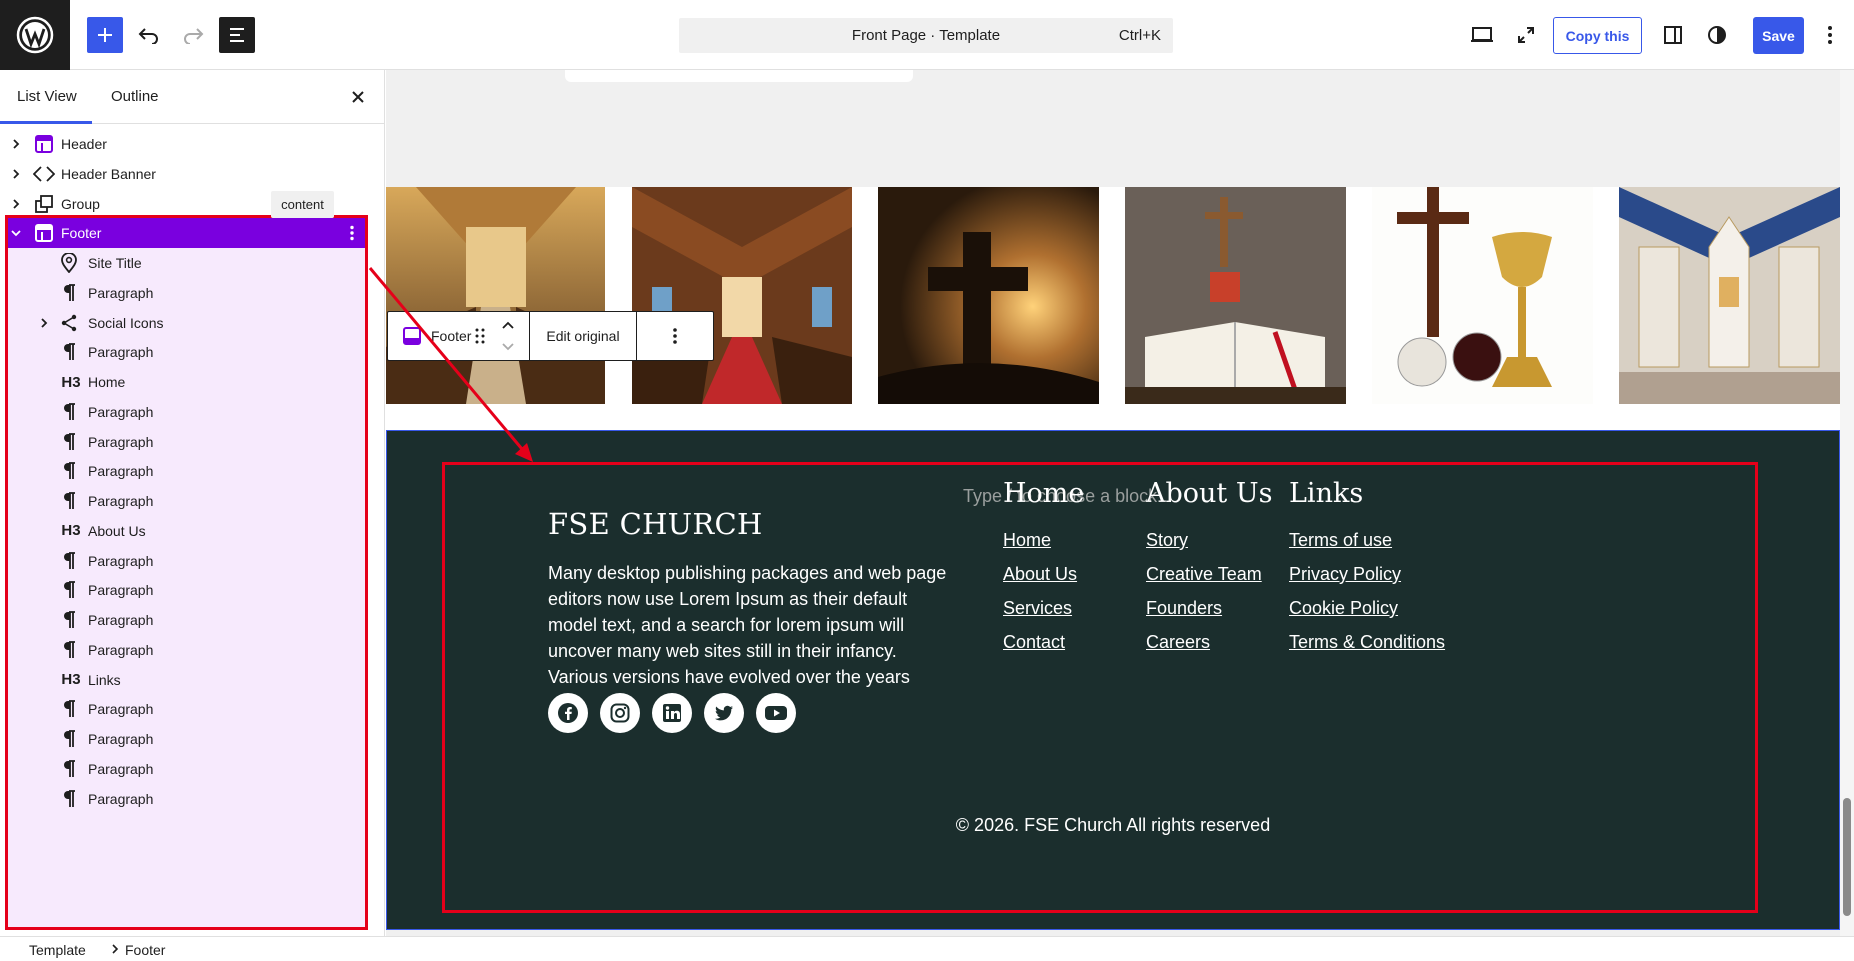  What do you see at coordinates (358, 97) in the screenshot?
I see `close-icon` at bounding box center [358, 97].